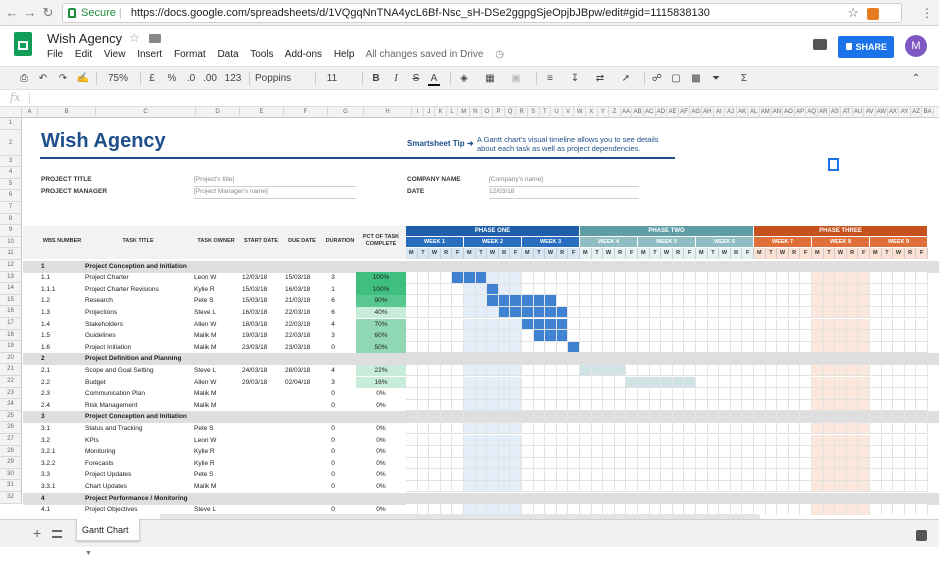 The height and width of the screenshot is (565, 939). I want to click on column-header-v: V, so click(569, 112).